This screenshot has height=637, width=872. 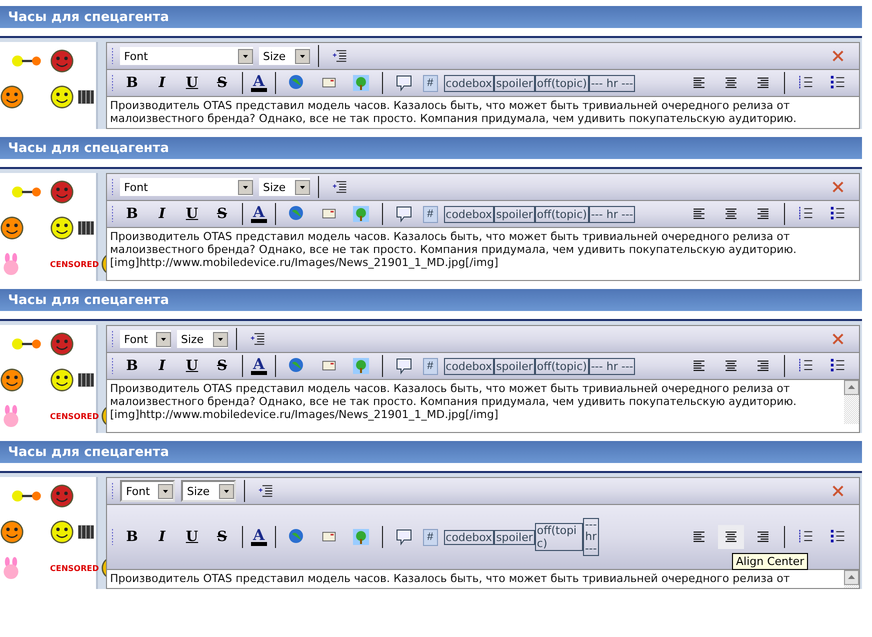 I want to click on laughing-face-icon, so click(x=62, y=532).